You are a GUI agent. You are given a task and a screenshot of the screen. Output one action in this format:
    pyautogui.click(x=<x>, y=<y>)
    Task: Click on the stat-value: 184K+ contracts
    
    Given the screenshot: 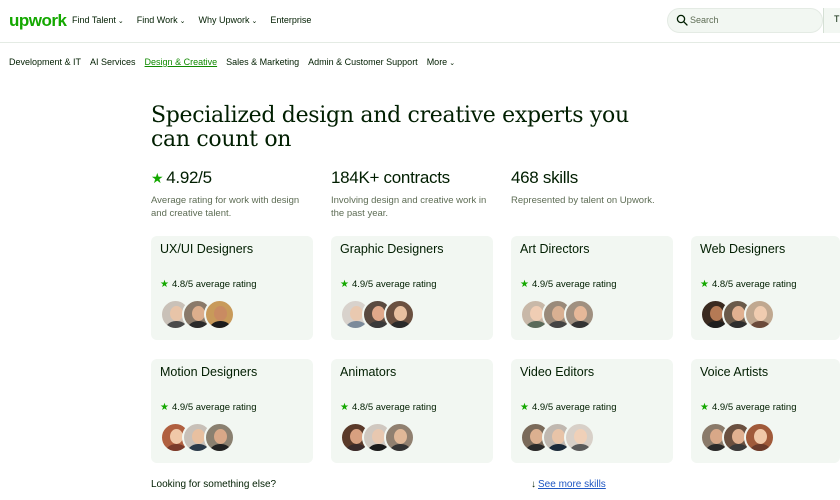 What is the action you would take?
    pyautogui.click(x=390, y=177)
    